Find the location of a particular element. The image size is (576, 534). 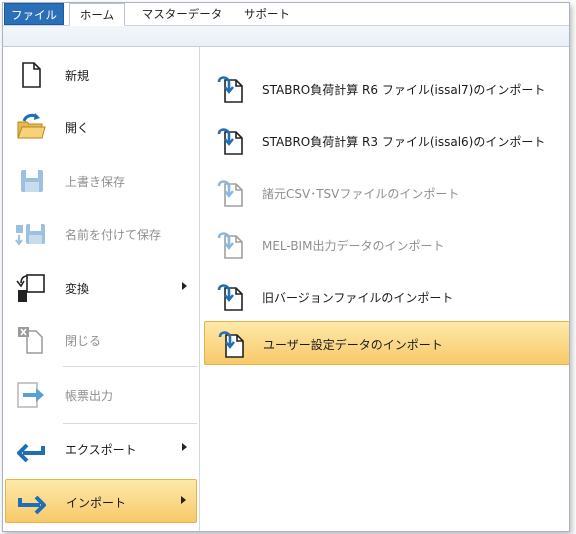

import-item-stabro-r3: STABRO負荷計算 R3 ファイル(issal6)のインポート is located at coordinates (386, 141).